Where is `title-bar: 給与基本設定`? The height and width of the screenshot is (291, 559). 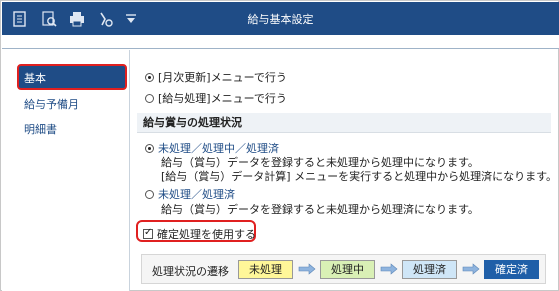
title-bar: 給与基本設定 is located at coordinates (280, 18).